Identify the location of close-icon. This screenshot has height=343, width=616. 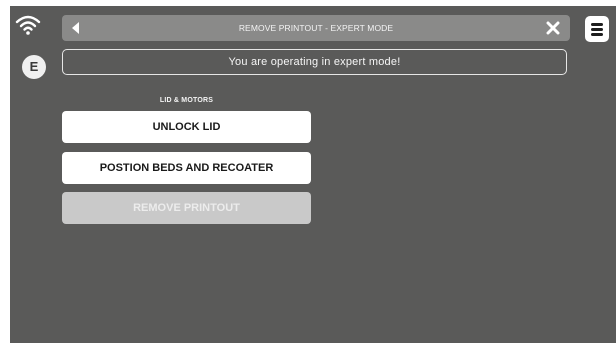
(553, 28).